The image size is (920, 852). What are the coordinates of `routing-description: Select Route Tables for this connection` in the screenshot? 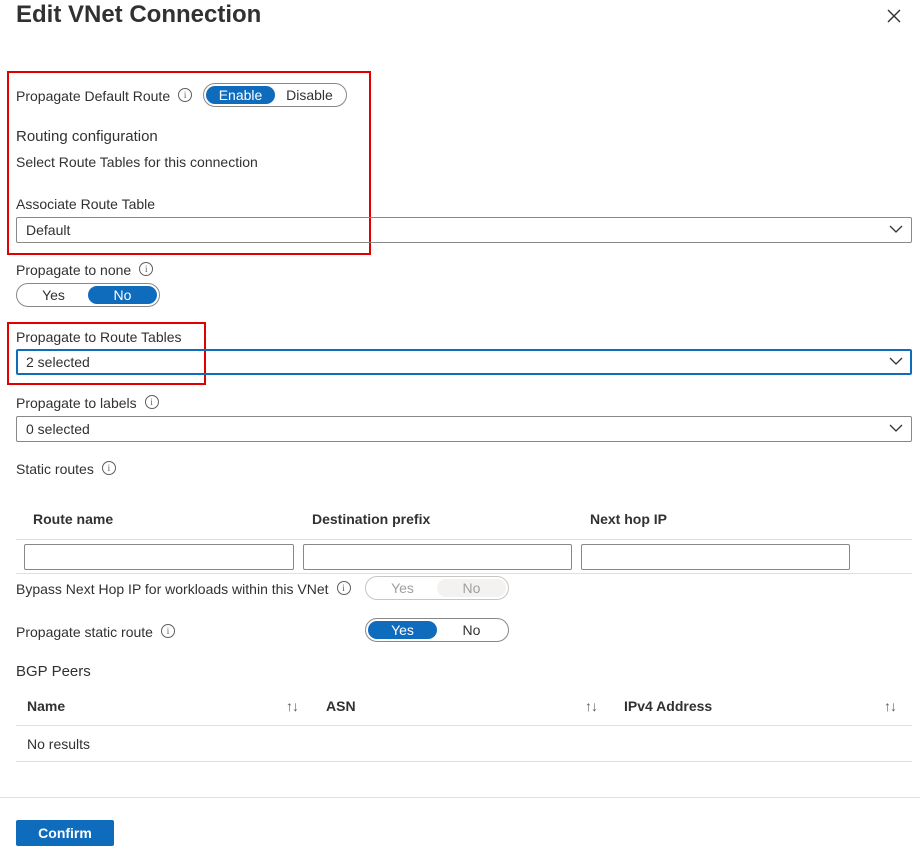 It's located at (137, 162).